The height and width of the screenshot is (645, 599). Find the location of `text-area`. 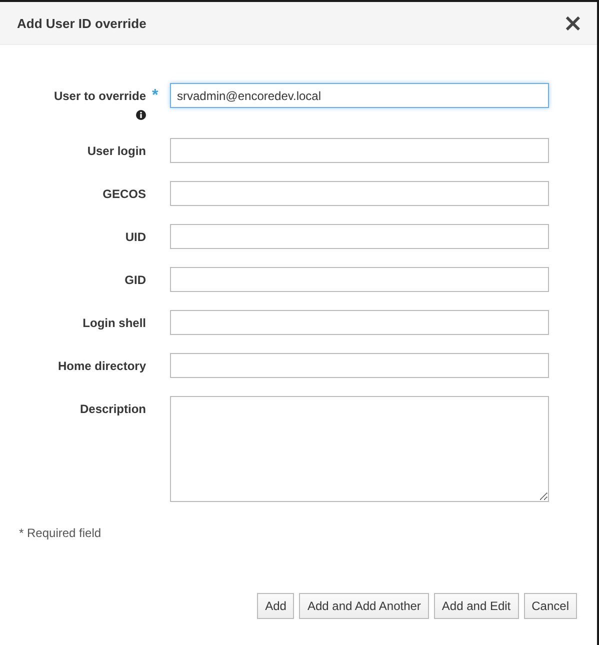

text-area is located at coordinates (359, 449).